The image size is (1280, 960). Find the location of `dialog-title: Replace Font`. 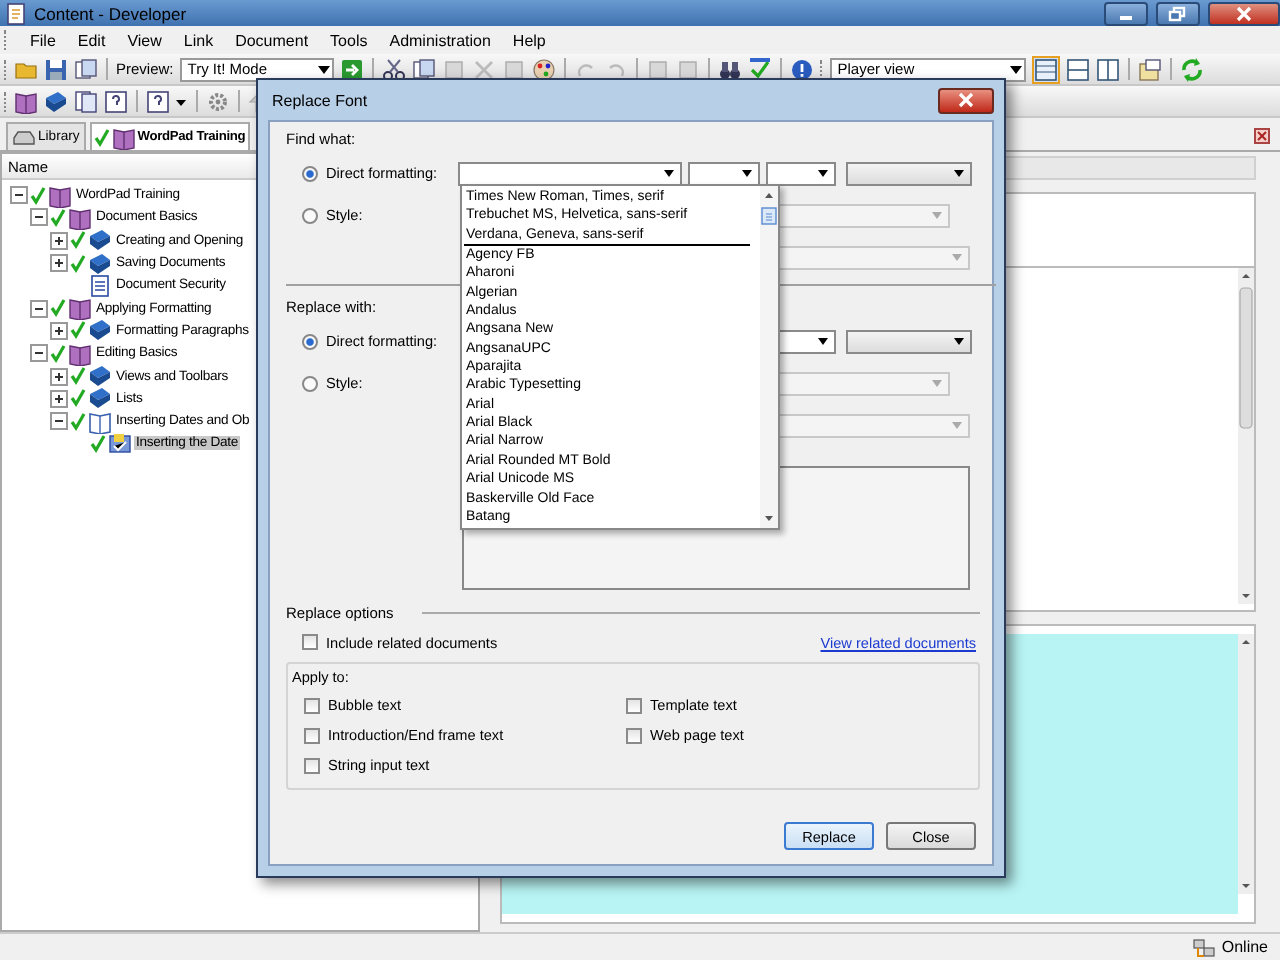

dialog-title: Replace Font is located at coordinates (321, 100).